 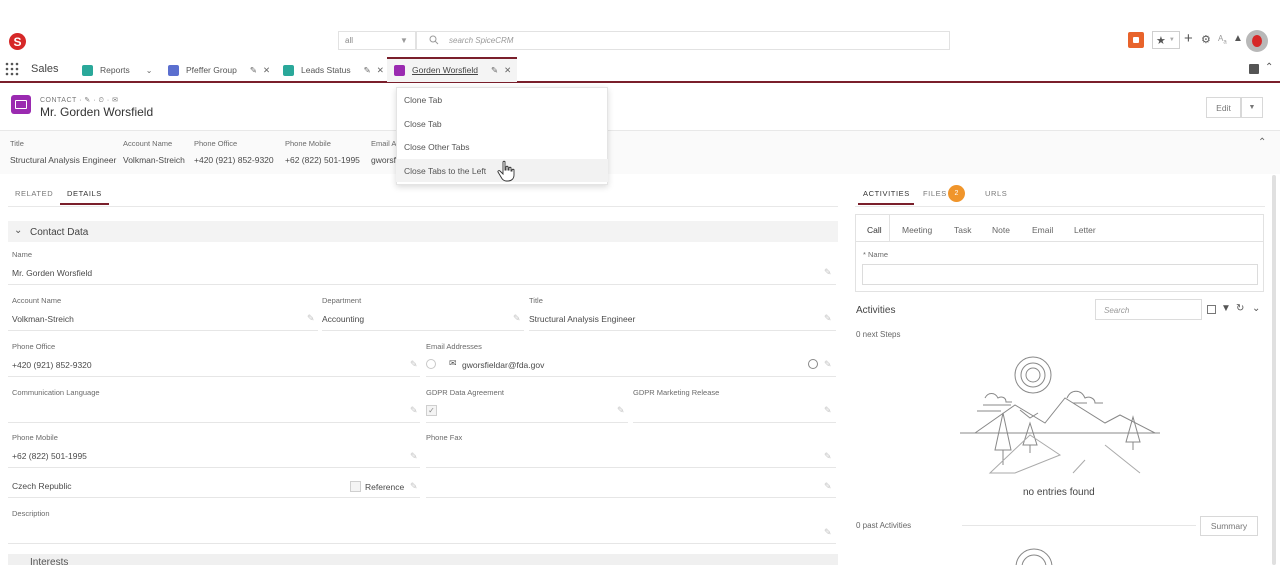 I want to click on field-label-phone-mobile: Phone Mobile, so click(x=35, y=437).